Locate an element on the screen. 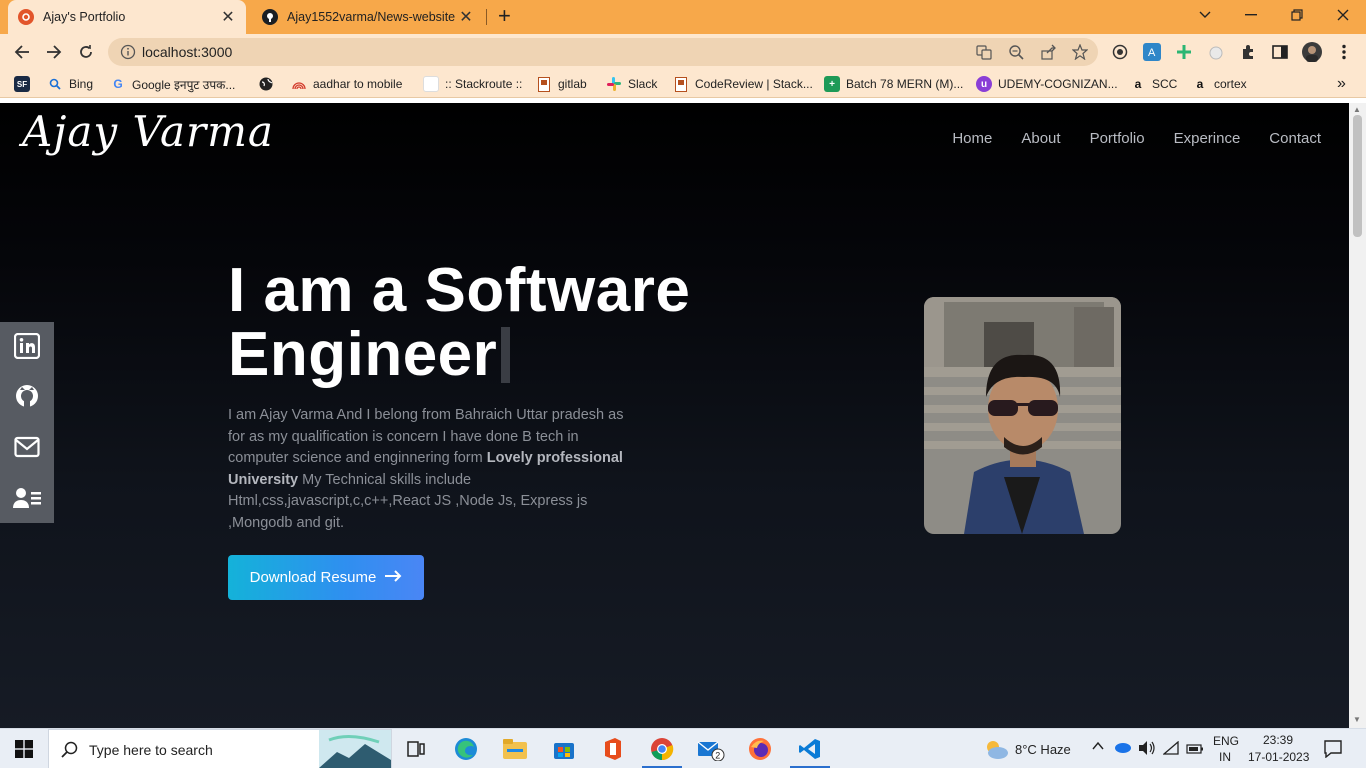 Image resolution: width=1366 pixels, height=768 pixels. file-explorer-icon is located at coordinates (515, 749).